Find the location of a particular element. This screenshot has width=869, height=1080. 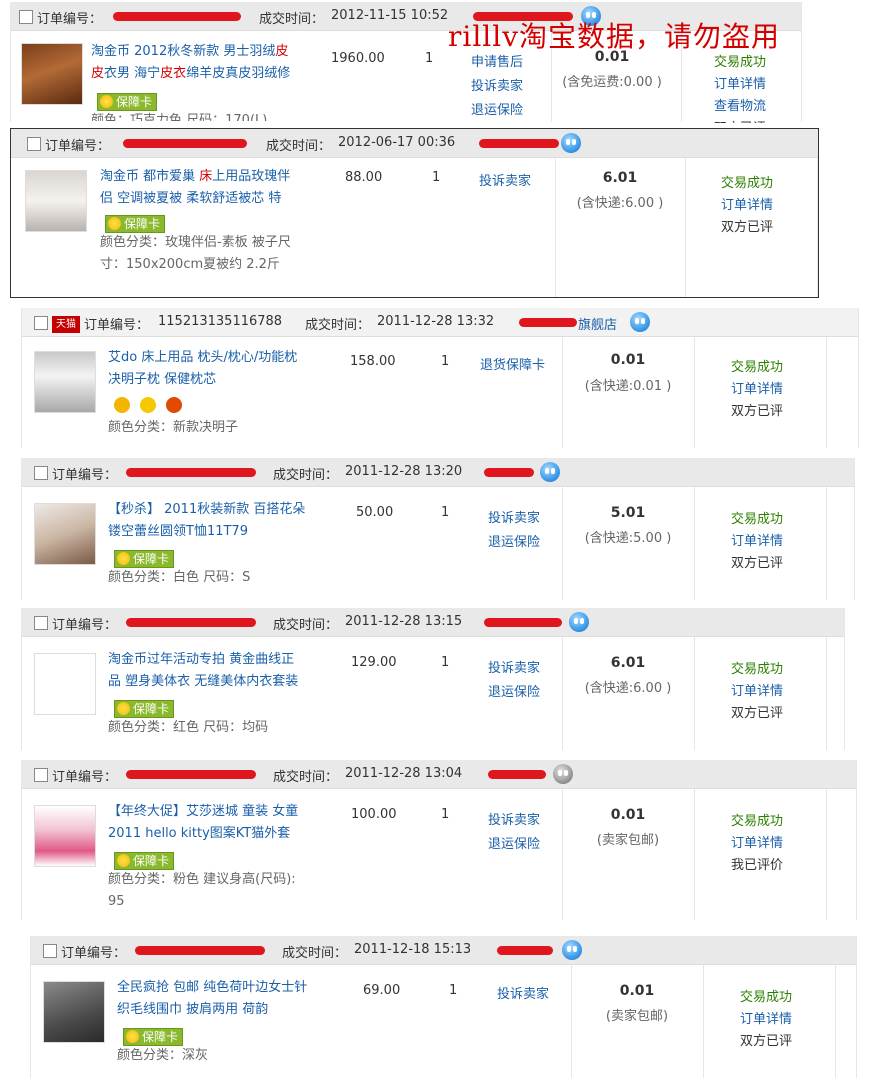

product-title: 淘金币 2012秋冬新款 男士羽绒皮 皮衣男 海宁皮衣绵羊皮真皮羽绒修 is located at coordinates (211, 63).